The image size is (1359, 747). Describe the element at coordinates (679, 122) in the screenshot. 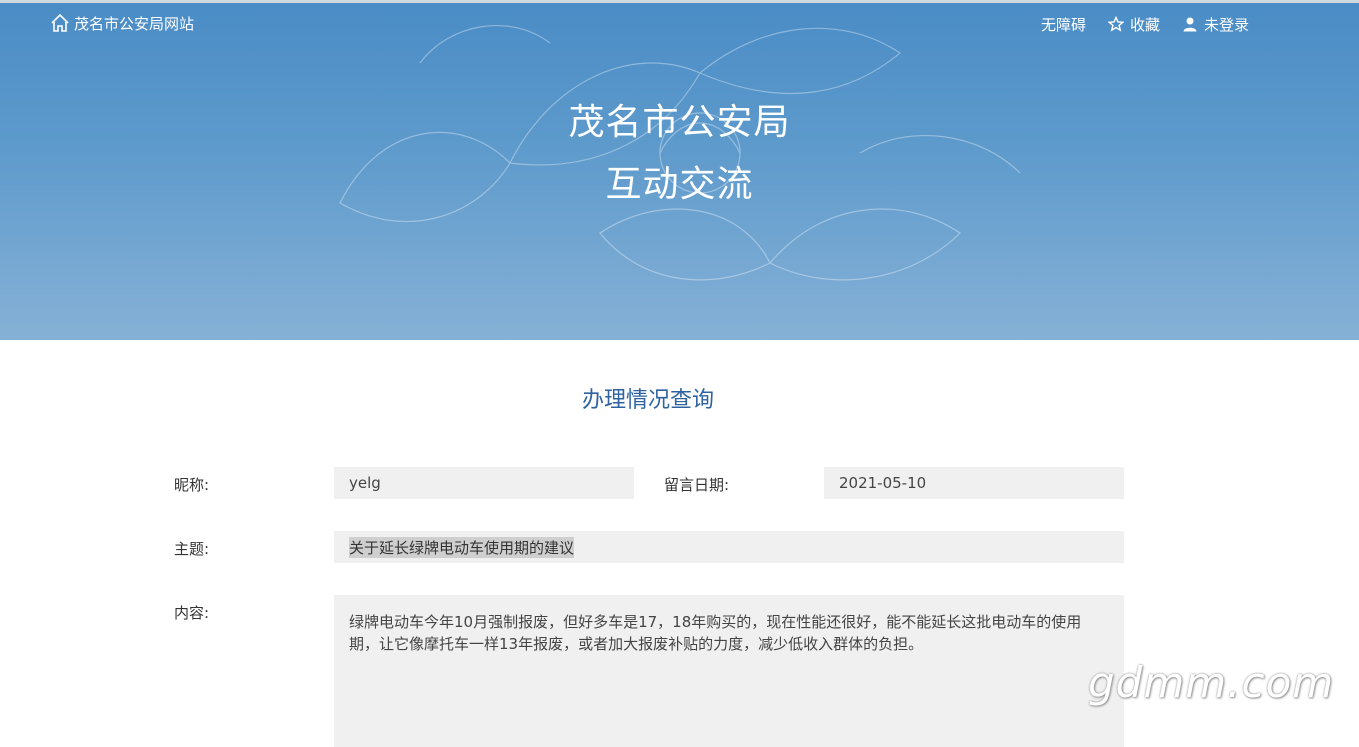

I see `page-title-line1: 茂名市公安局` at that location.